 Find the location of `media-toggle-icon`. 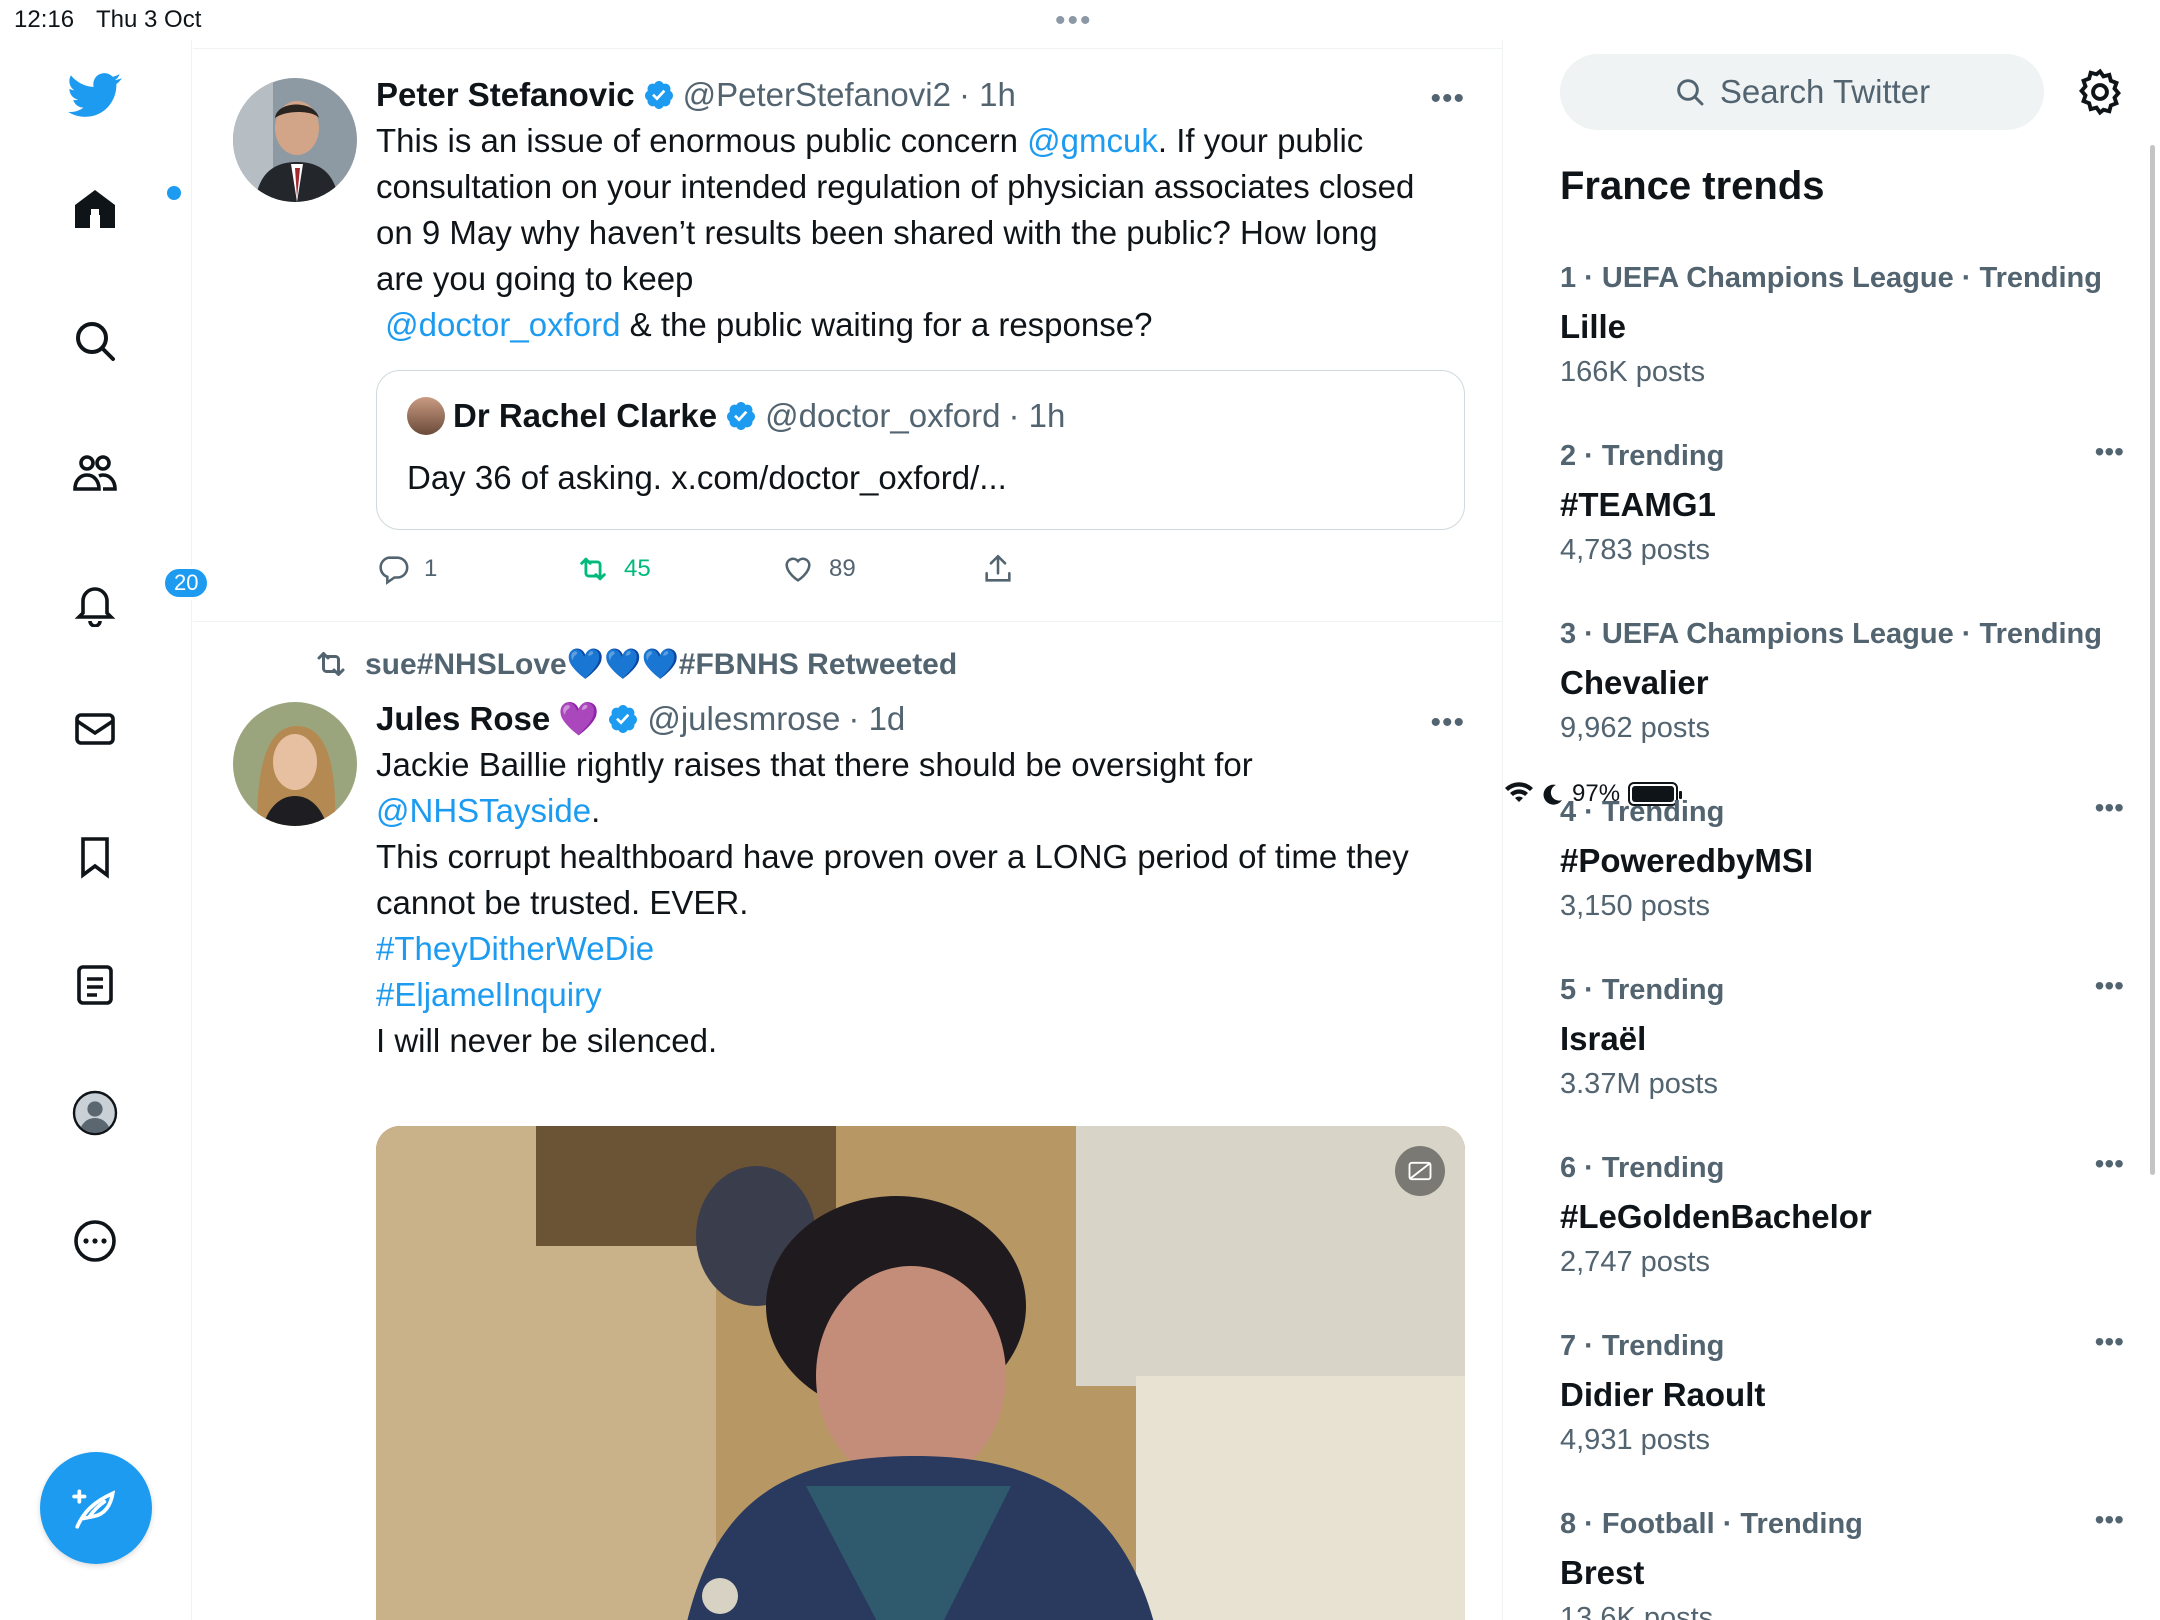

media-toggle-icon is located at coordinates (1420, 1171).